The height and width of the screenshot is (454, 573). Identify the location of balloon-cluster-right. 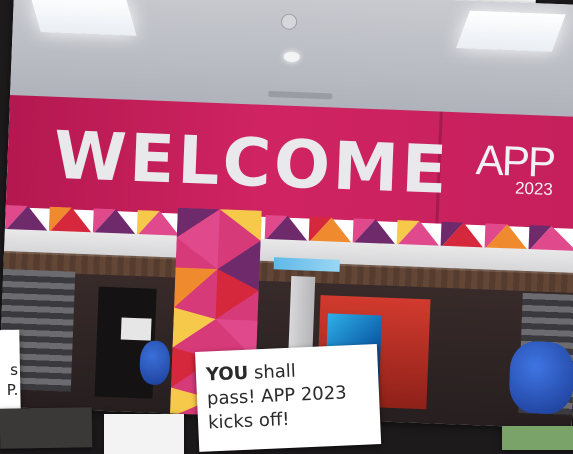
(540, 377).